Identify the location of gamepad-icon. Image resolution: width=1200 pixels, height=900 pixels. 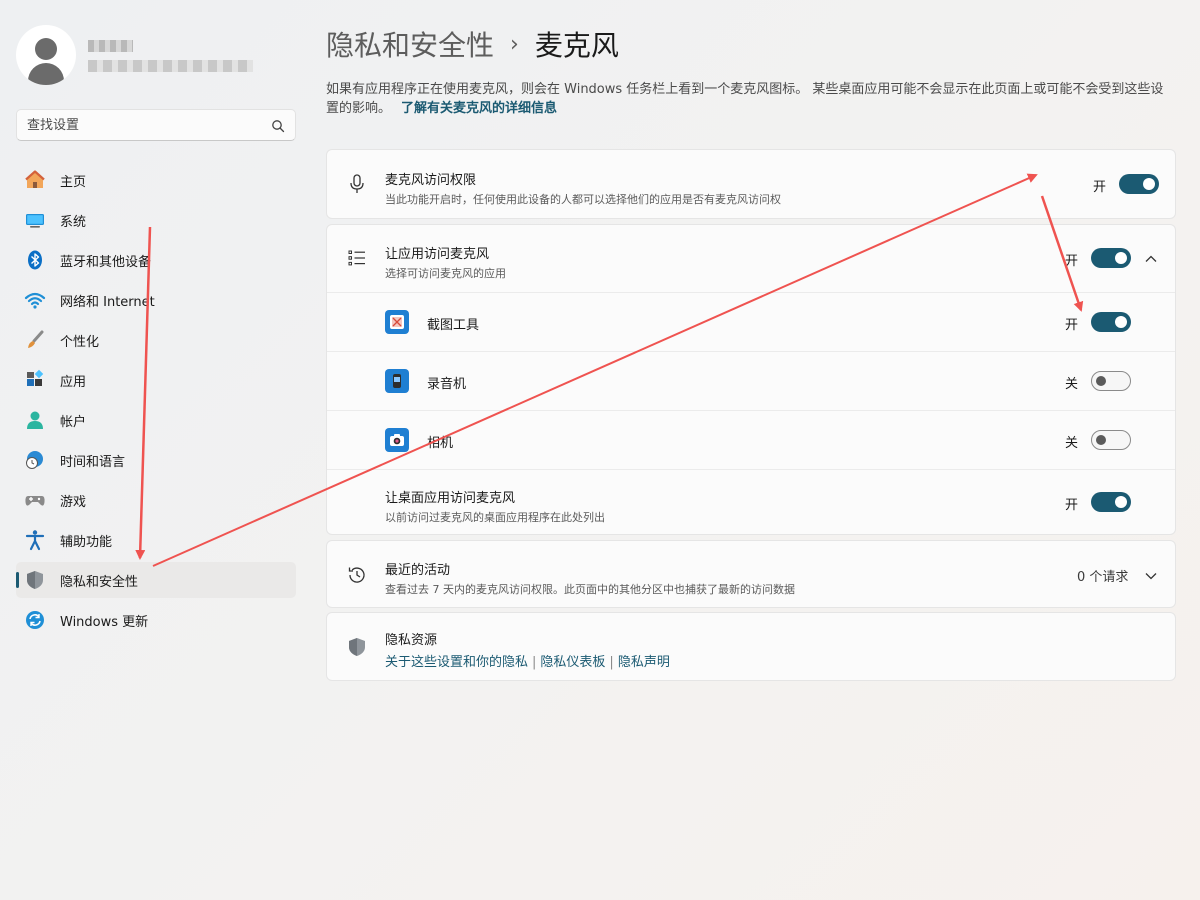
(35, 500).